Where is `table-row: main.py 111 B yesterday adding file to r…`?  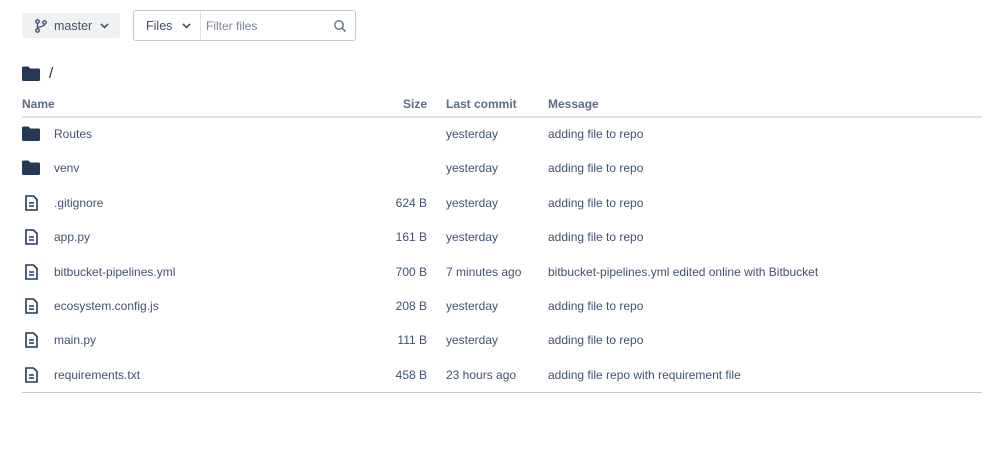
table-row: main.py 111 B yesterday adding file to r… is located at coordinates (502, 340).